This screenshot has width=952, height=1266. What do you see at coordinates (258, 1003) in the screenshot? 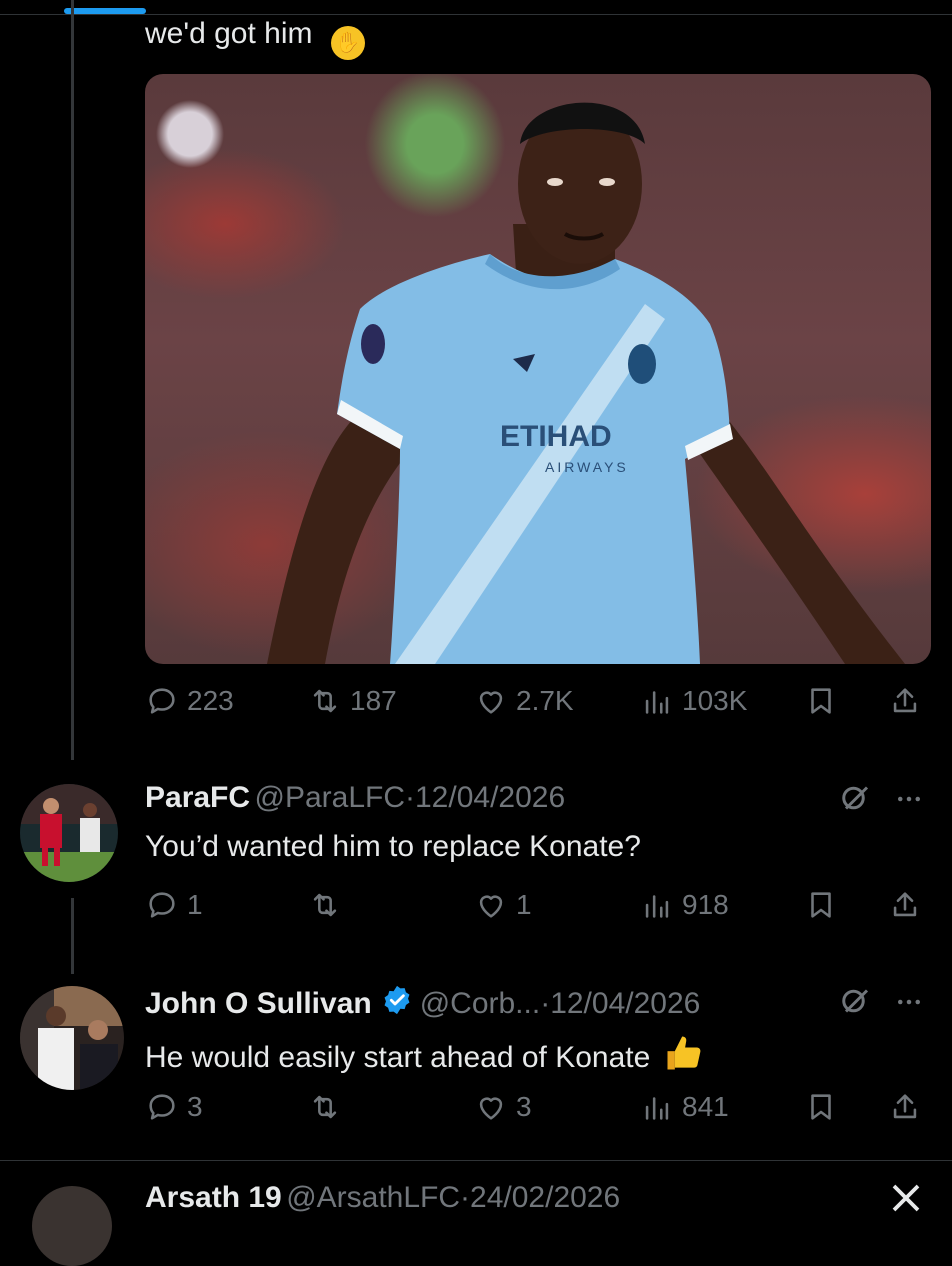
I see `display-name: John O Sullivan` at bounding box center [258, 1003].